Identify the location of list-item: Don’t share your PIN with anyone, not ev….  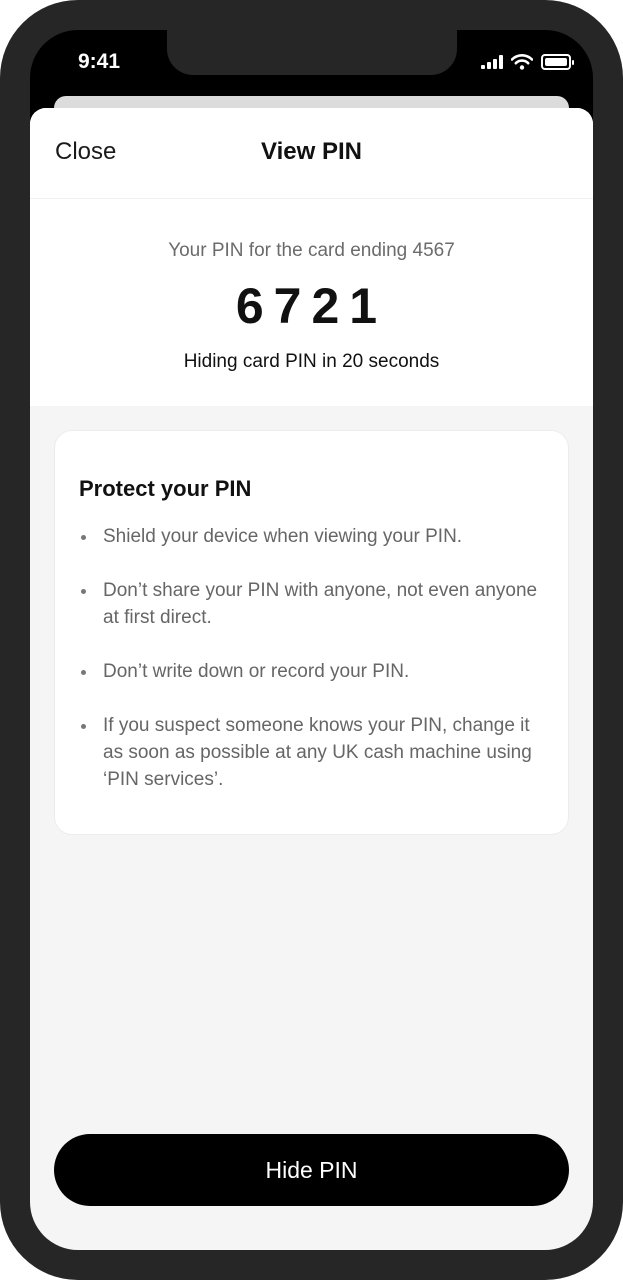
(314, 604).